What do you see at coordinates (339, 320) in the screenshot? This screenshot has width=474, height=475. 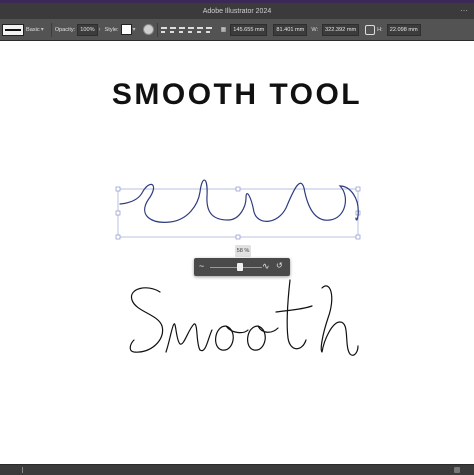 I see `letter-h` at bounding box center [339, 320].